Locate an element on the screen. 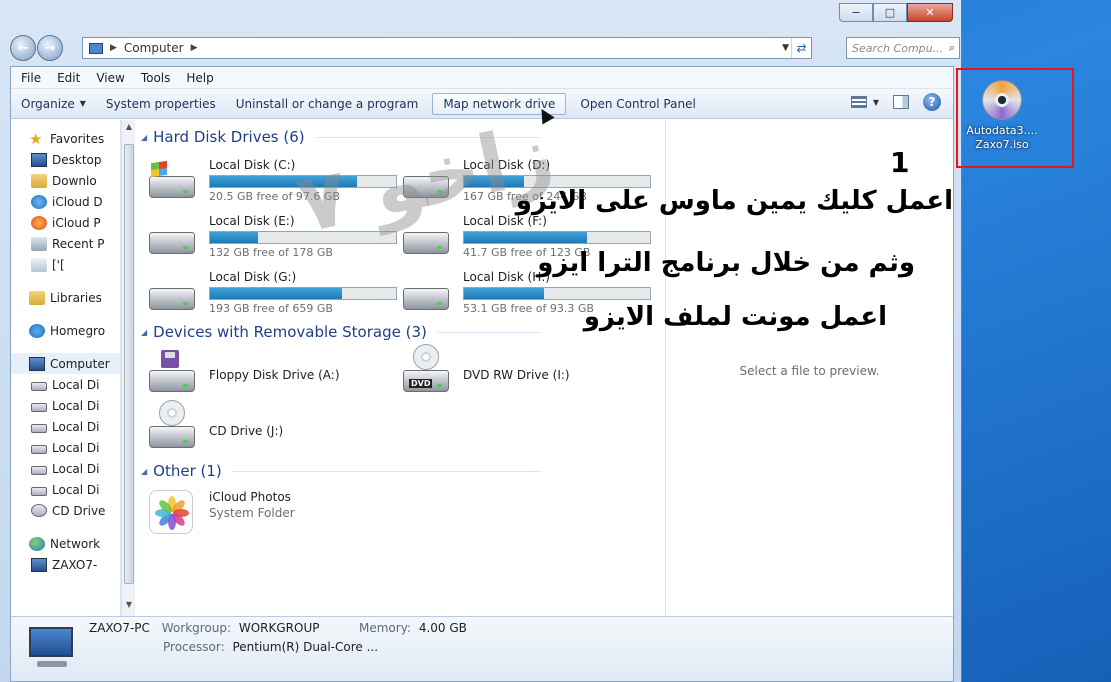 This screenshot has height=682, width=1111. iso-disc-icon is located at coordinates (1002, 100).